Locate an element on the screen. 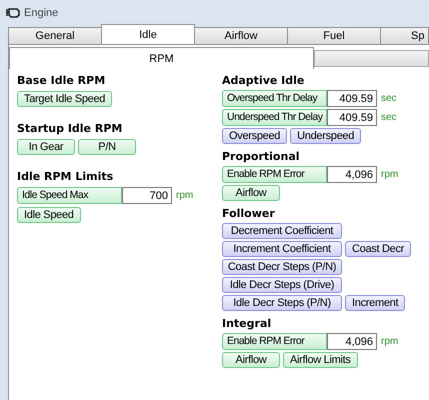 The image size is (429, 400). parameter-button: Coast Decr Steps (P/N) is located at coordinates (282, 267).